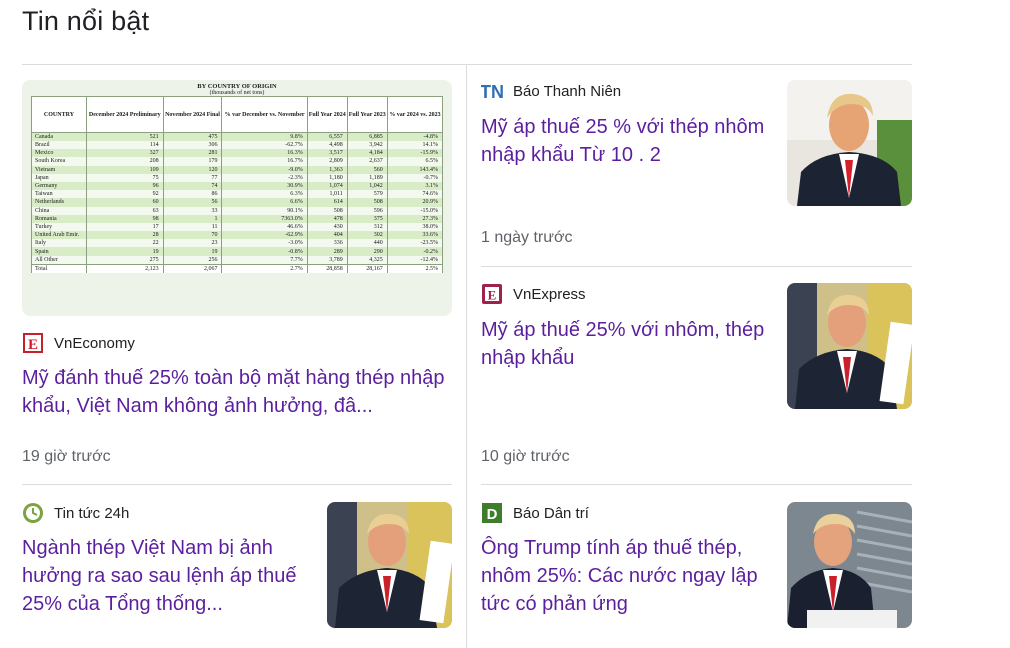  What do you see at coordinates (59, 251) in the screenshot?
I see `table-cell: Spain` at bounding box center [59, 251].